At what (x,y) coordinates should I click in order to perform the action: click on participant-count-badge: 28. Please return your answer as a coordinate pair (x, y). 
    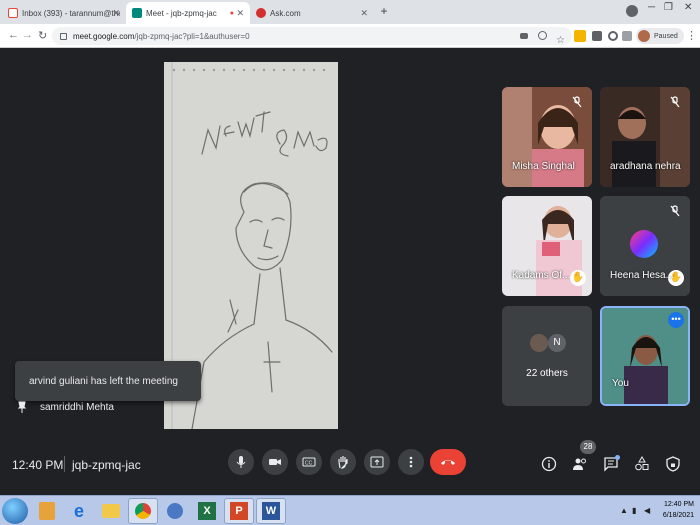
    Looking at the image, I should click on (588, 447).